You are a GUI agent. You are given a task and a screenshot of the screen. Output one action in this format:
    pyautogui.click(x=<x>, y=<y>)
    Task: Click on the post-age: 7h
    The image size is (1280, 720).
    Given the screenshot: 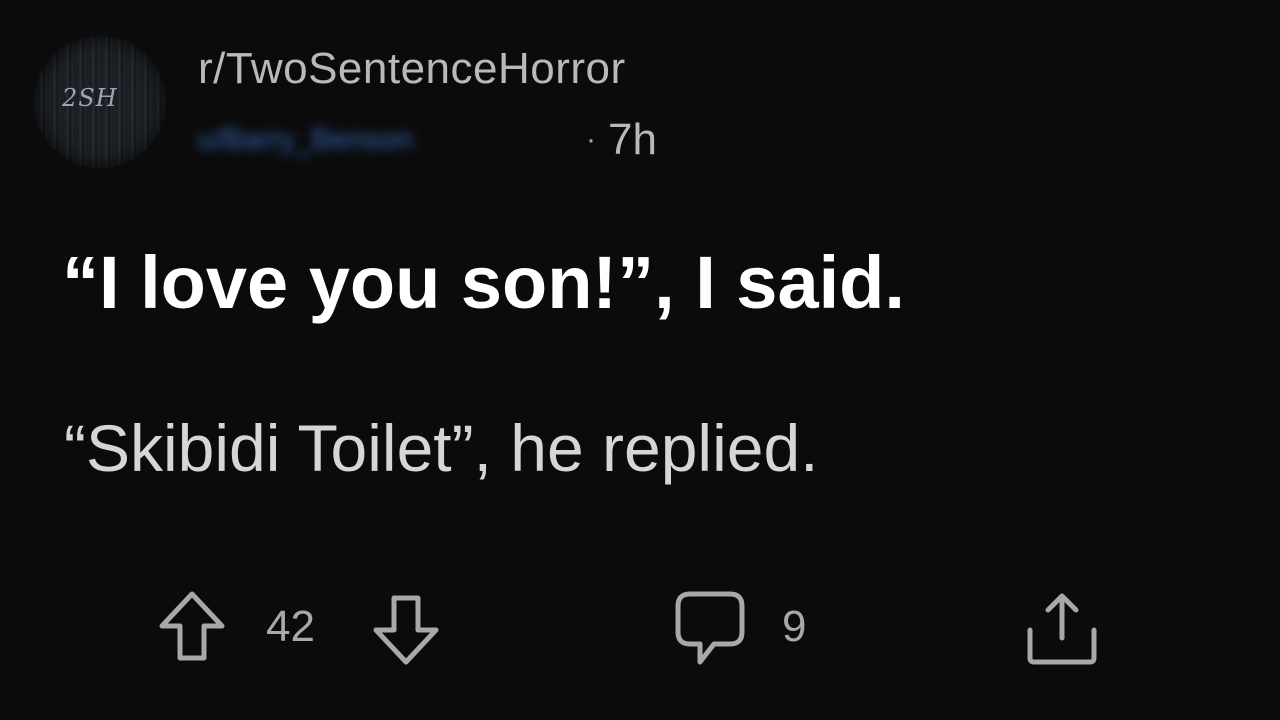 What is the action you would take?
    pyautogui.click(x=632, y=139)
    